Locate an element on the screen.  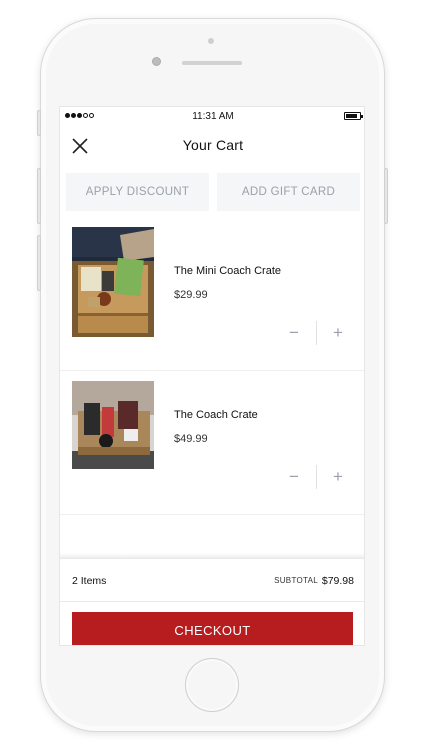
checkout-button: CHECKOUT is located at coordinates (212, 628).